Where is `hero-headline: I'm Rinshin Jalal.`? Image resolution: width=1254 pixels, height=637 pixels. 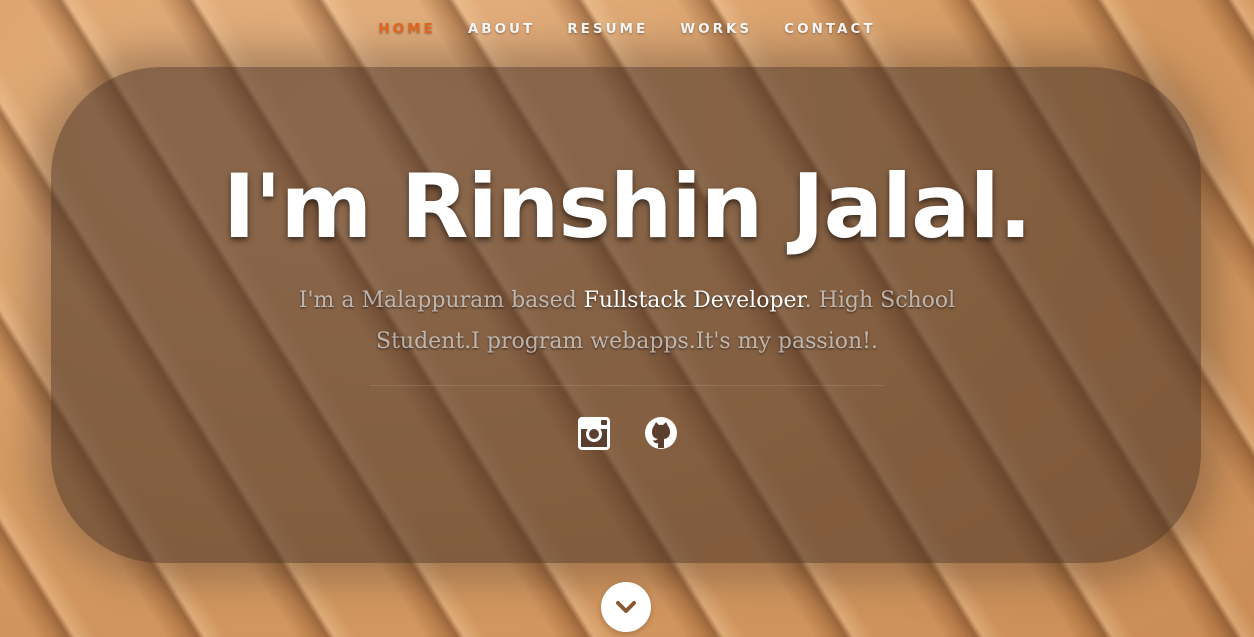
hero-headline: I'm Rinshin Jalal. is located at coordinates (627, 206).